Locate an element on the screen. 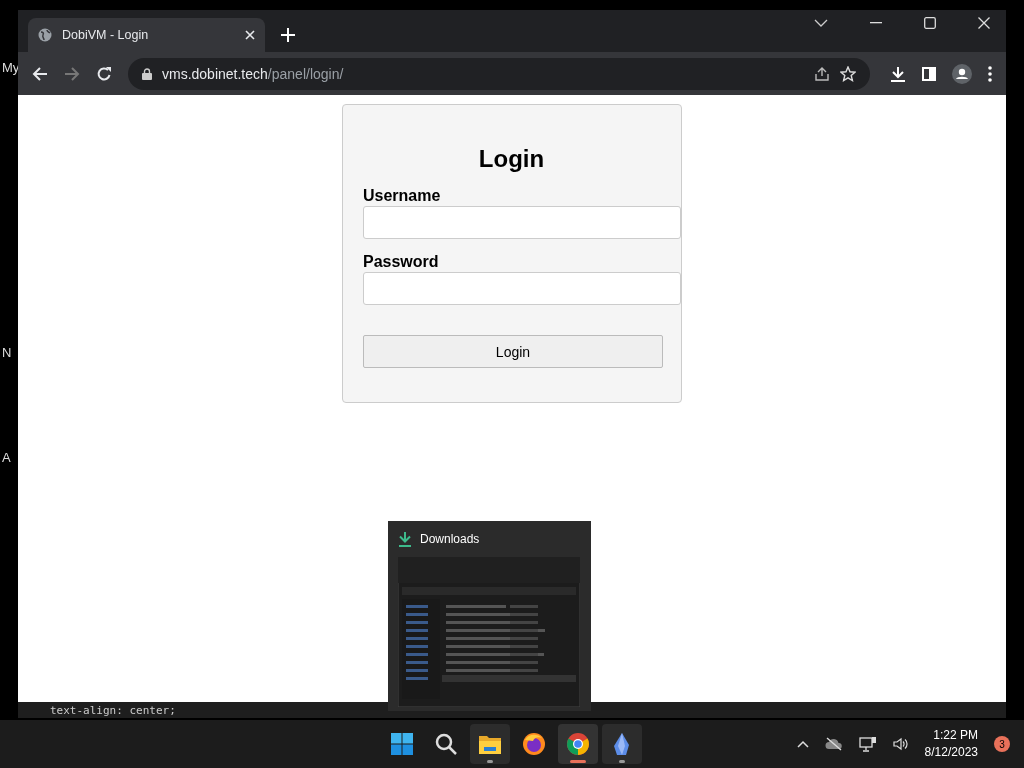 The height and width of the screenshot is (768, 1024). address-bar: vms.dobinet.tech/panel/login/ is located at coordinates (499, 73).